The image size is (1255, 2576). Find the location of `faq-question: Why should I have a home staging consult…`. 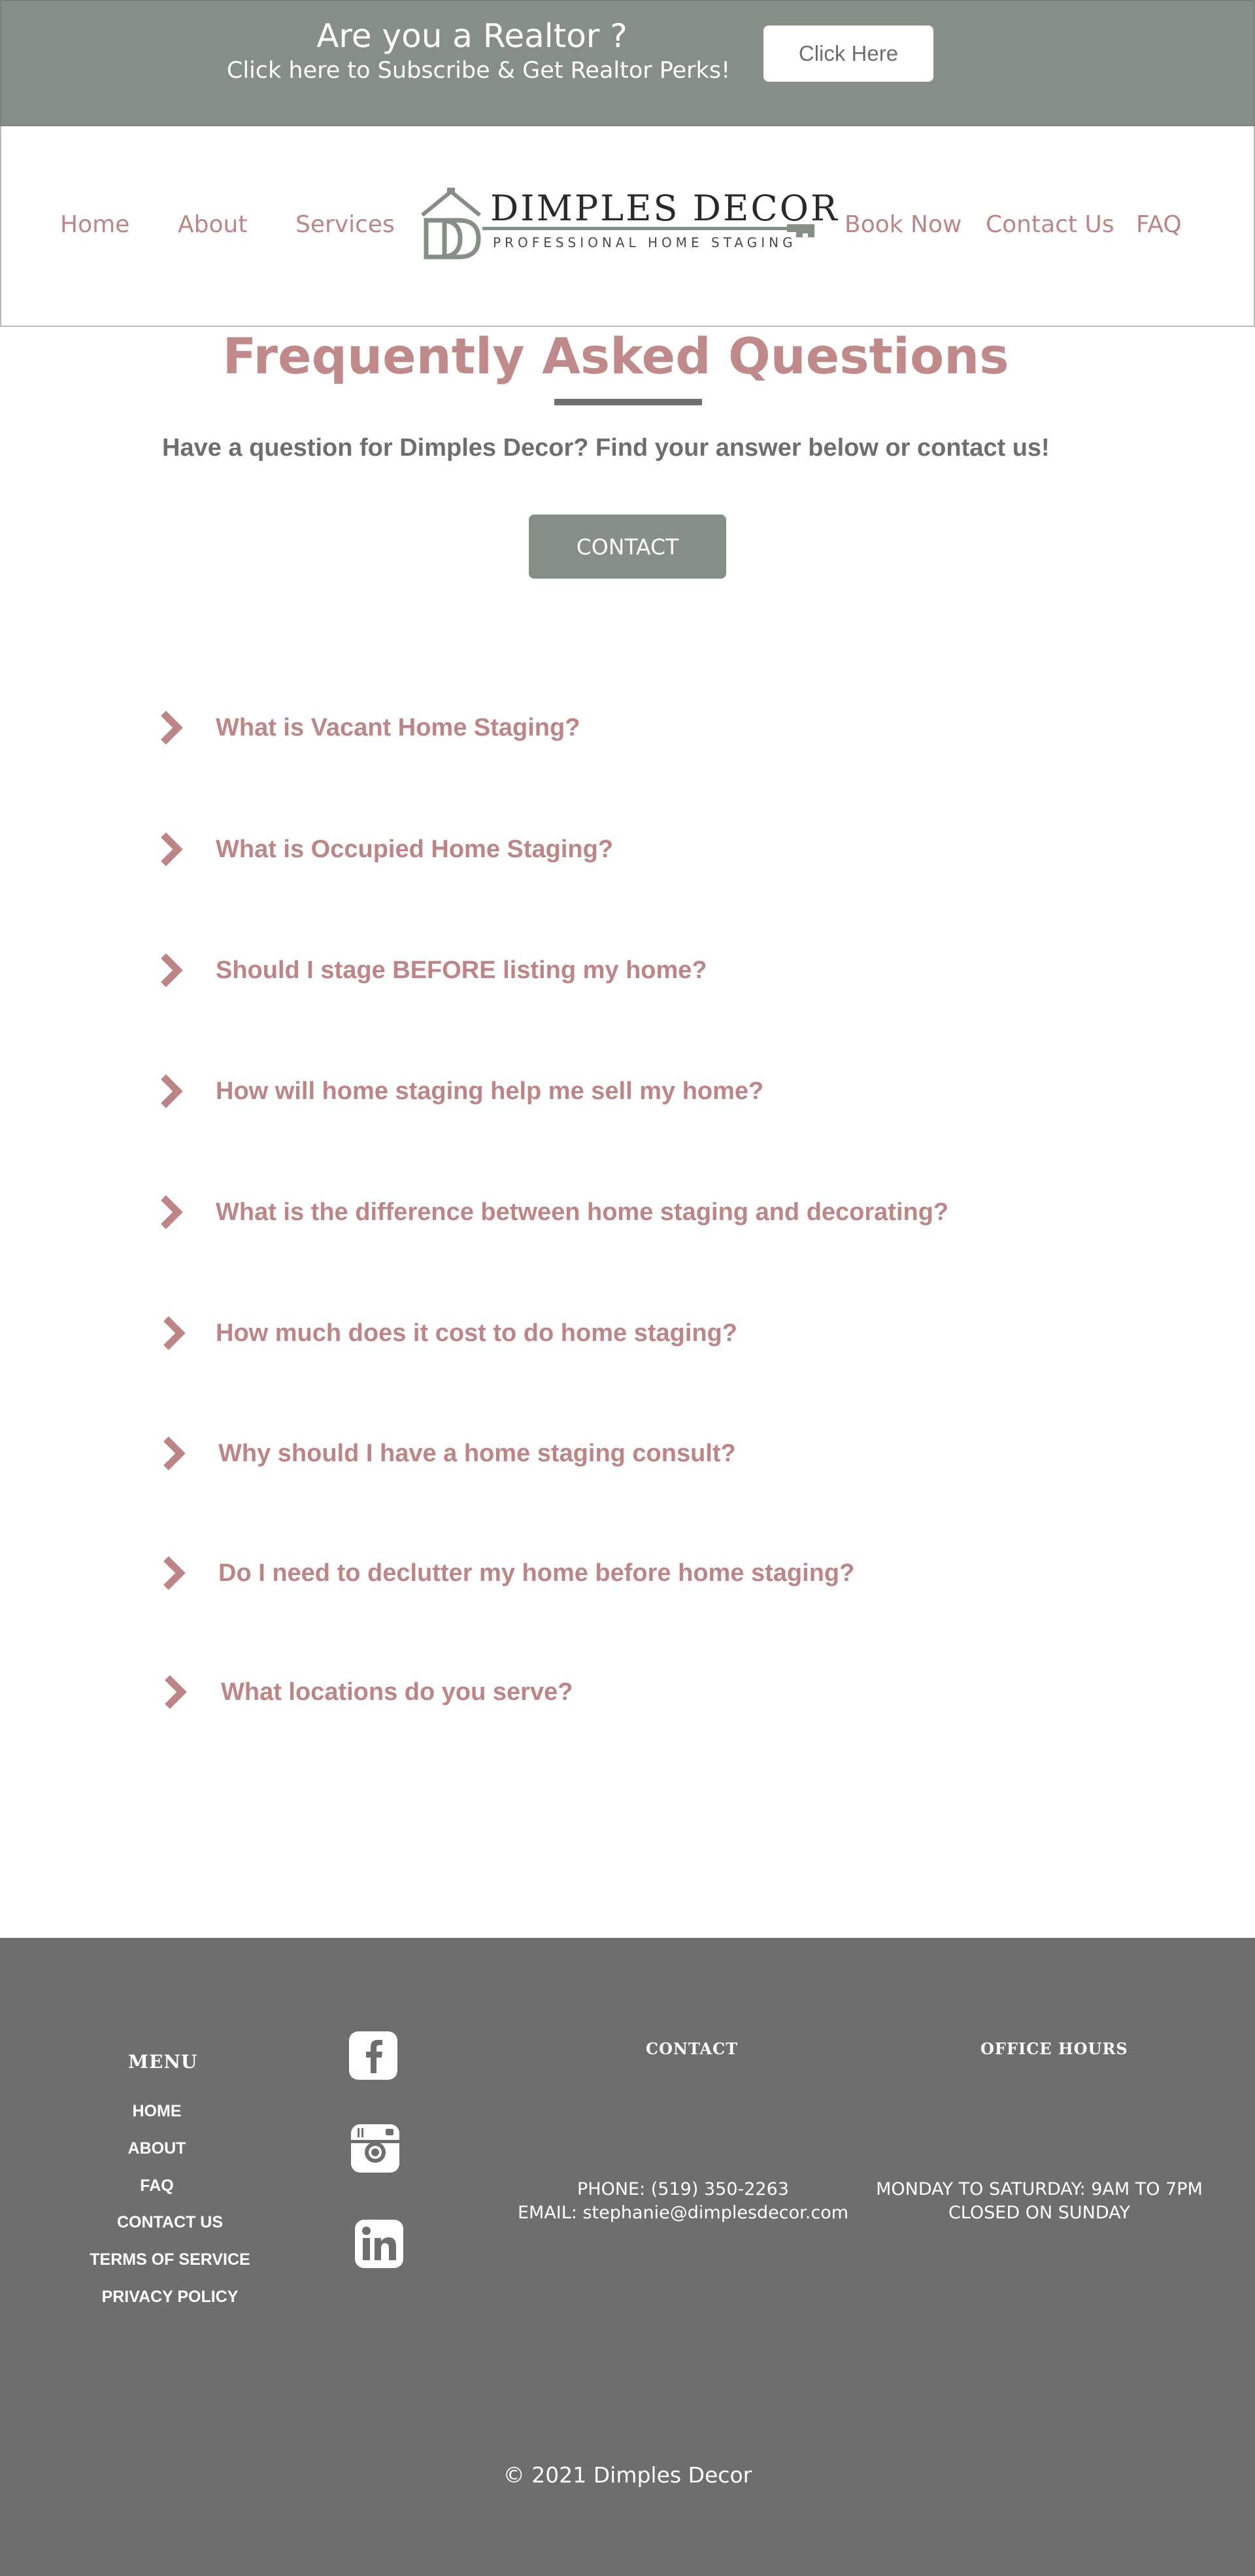

faq-question: Why should I have a home staging consult… is located at coordinates (477, 1453).